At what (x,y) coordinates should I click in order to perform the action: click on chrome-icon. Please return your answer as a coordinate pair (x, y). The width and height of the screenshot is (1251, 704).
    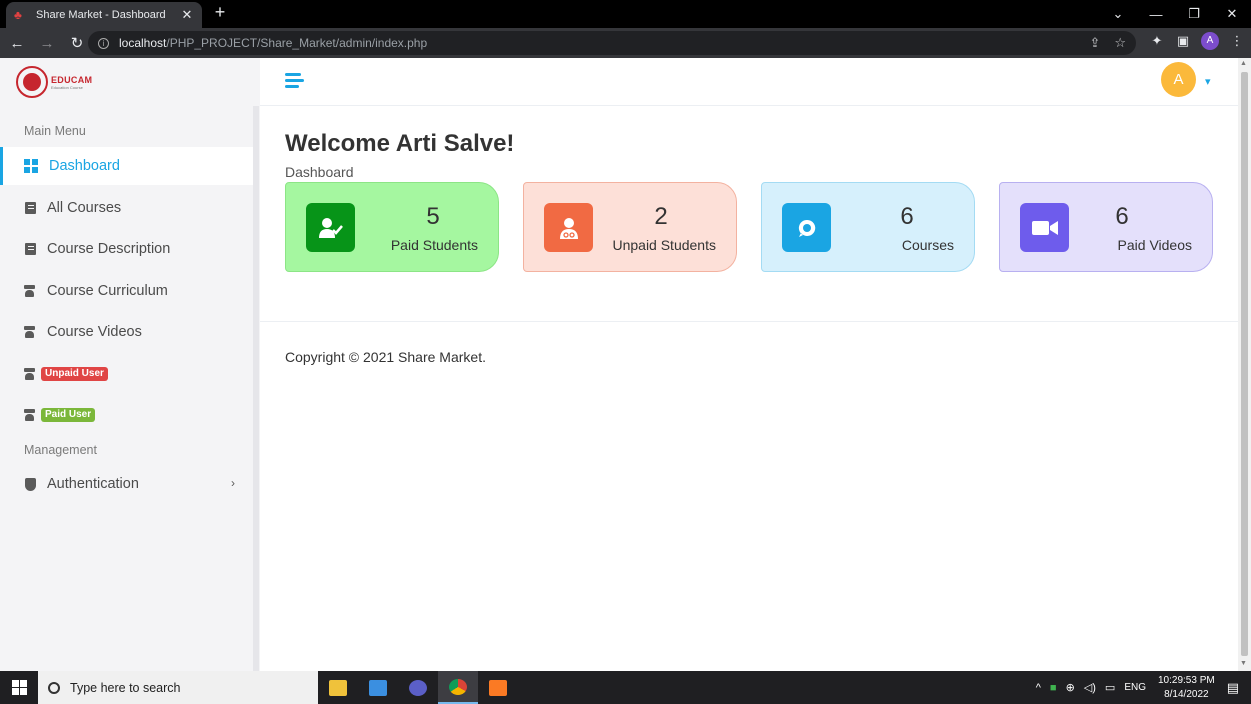
    Looking at the image, I should click on (458, 686).